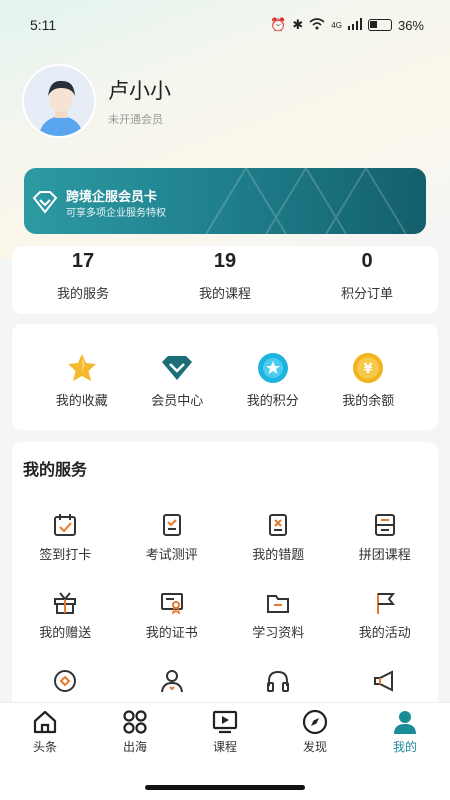  I want to click on headphones-icon, so click(278, 681).